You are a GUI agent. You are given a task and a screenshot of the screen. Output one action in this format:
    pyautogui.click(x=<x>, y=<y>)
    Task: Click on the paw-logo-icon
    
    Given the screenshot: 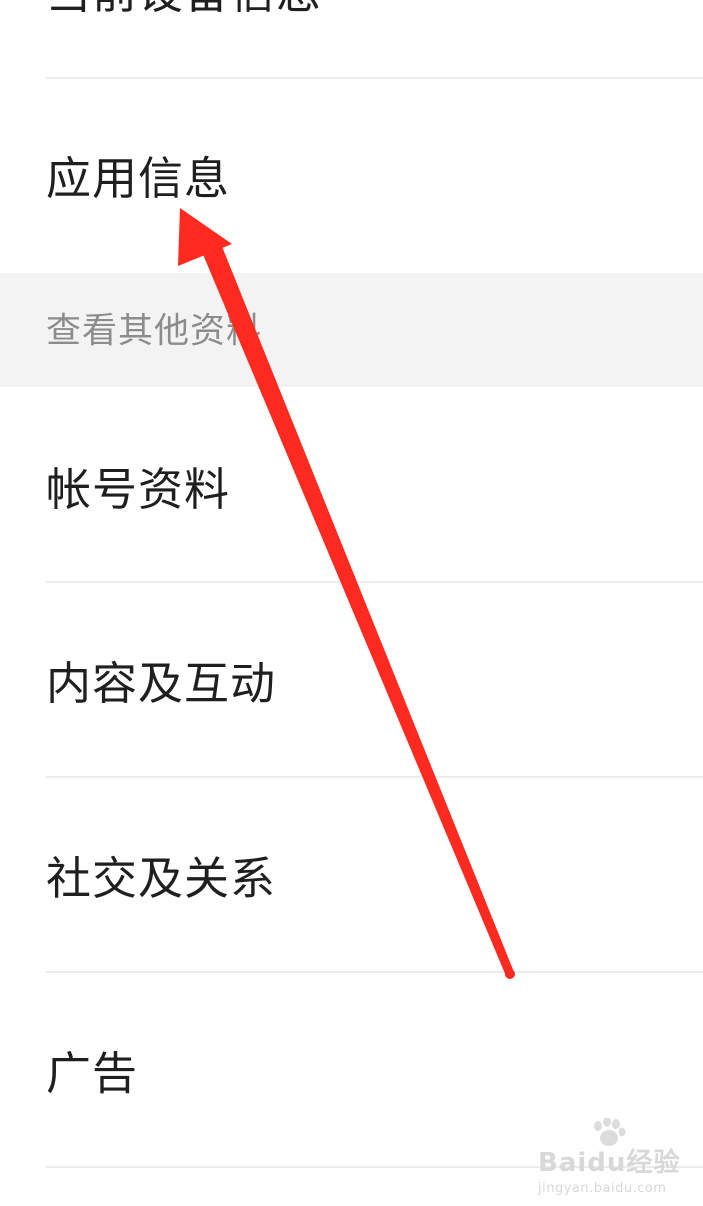 What is the action you would take?
    pyautogui.click(x=610, y=1132)
    